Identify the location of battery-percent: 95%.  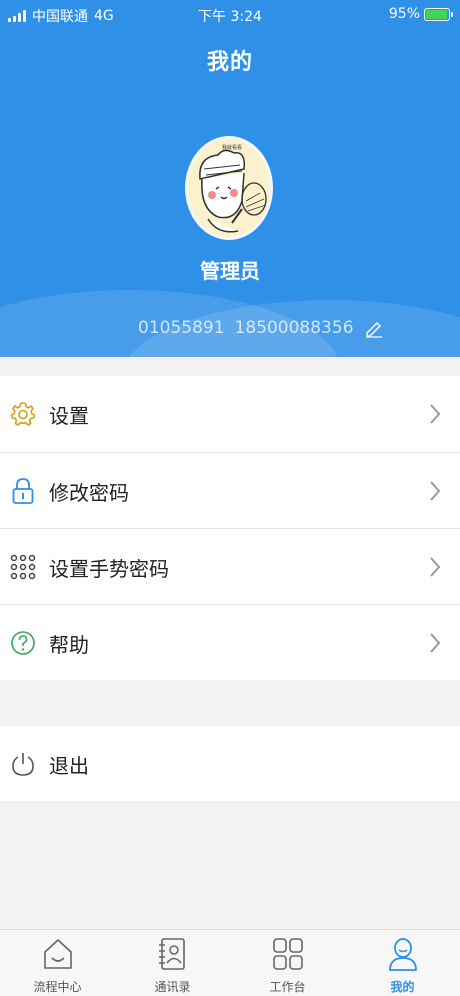
(404, 14).